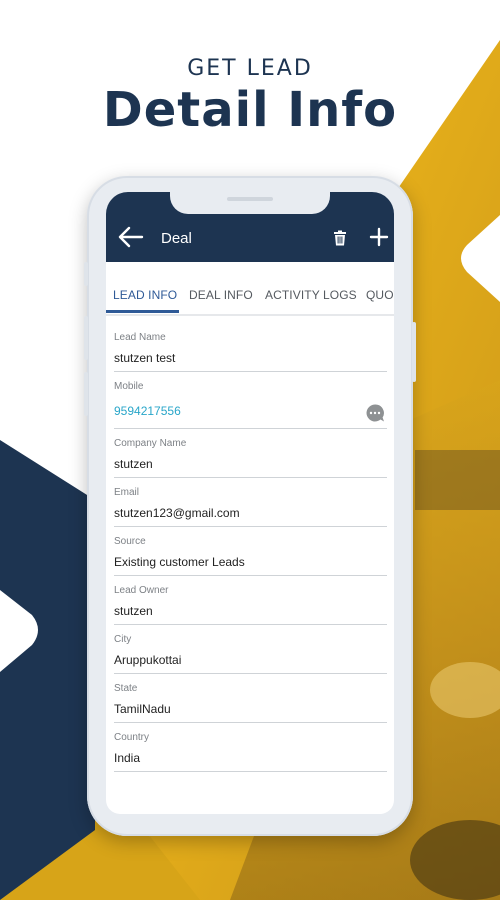 The width and height of the screenshot is (500, 900). I want to click on promo-header: GET LEAD Detail Info, so click(250, 96).